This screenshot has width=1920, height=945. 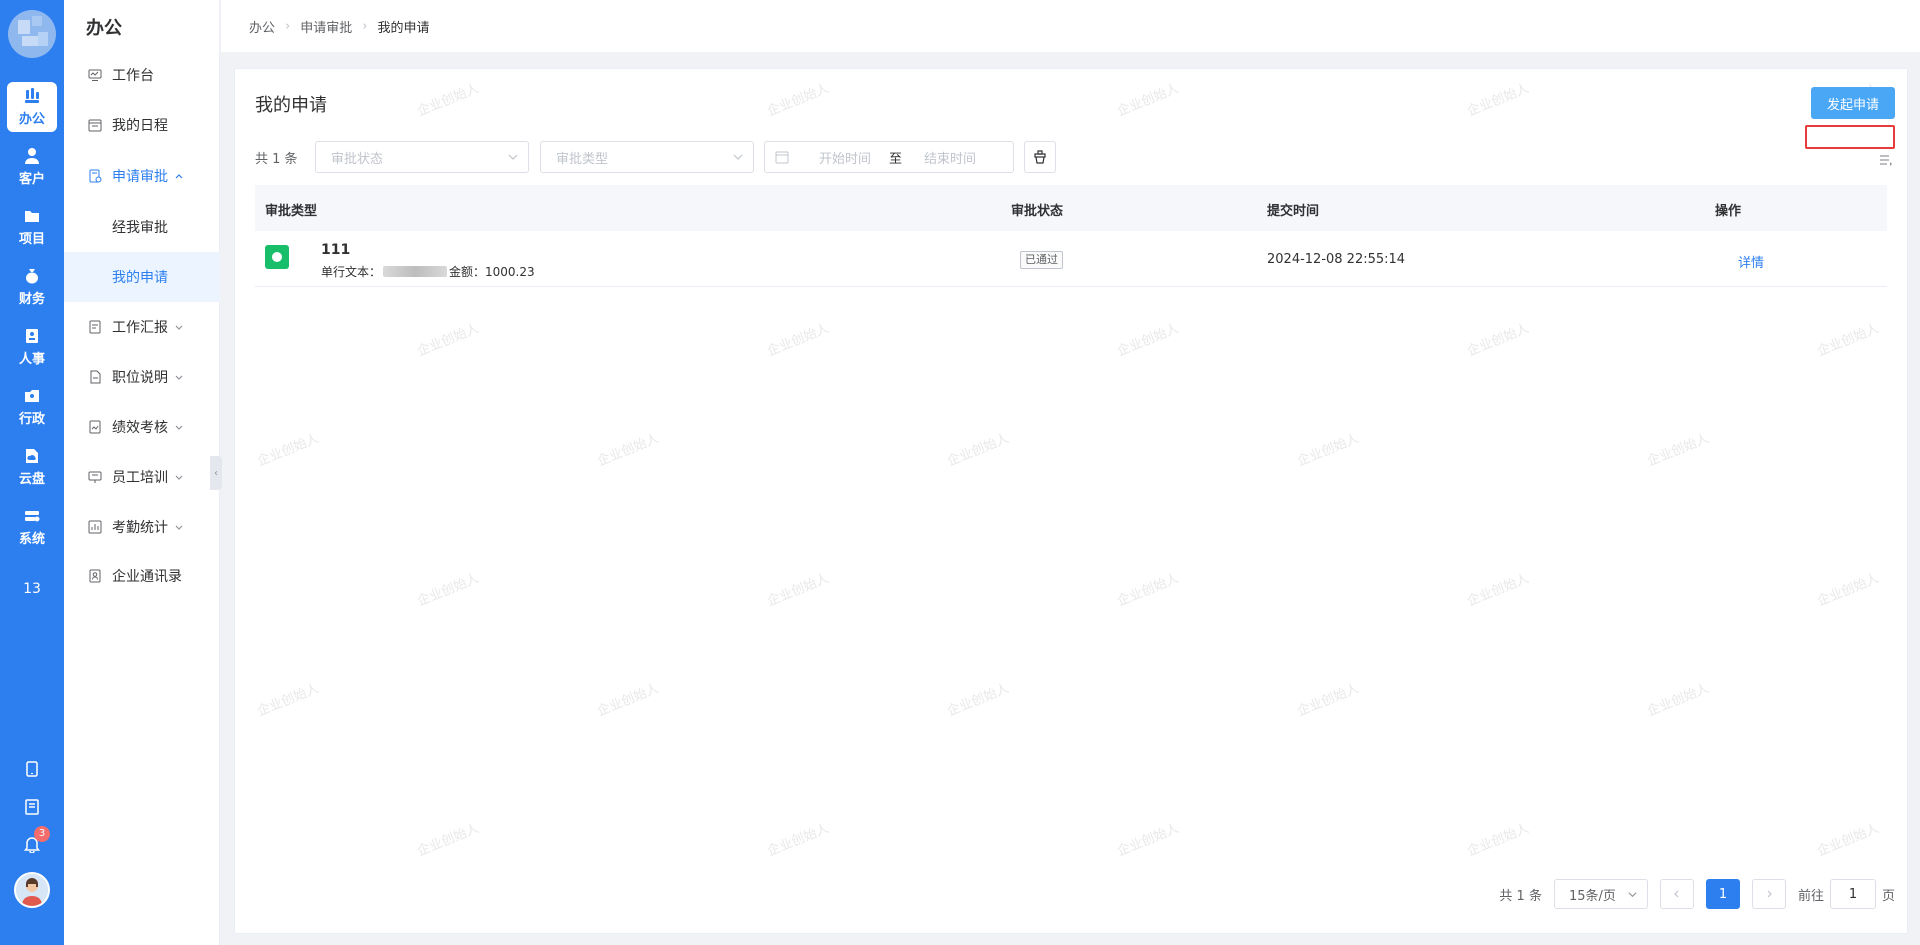 What do you see at coordinates (277, 257) in the screenshot?
I see `approval-type-icon` at bounding box center [277, 257].